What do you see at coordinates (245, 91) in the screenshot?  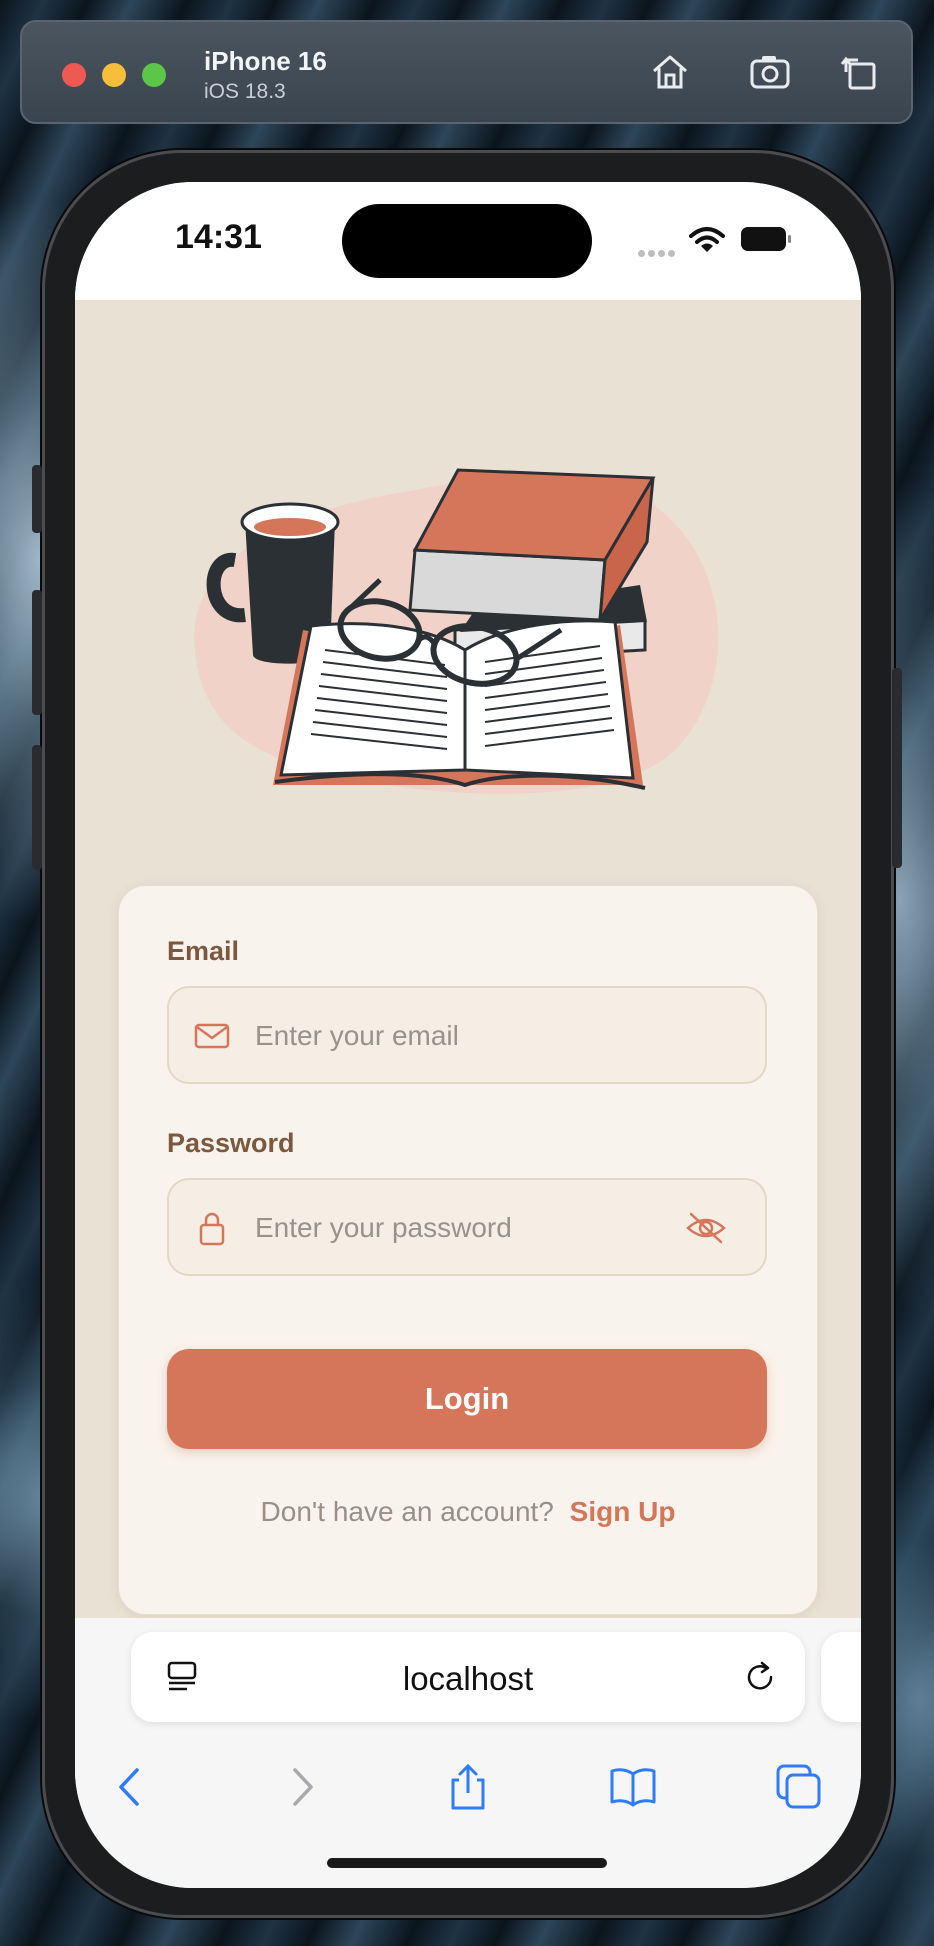 I see `os-version: iOS 18.3` at bounding box center [245, 91].